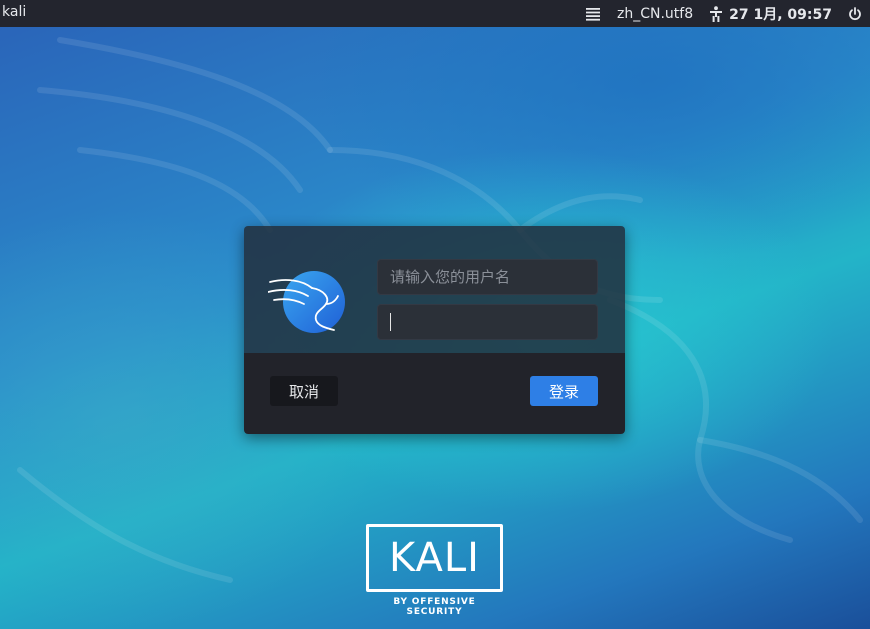 The image size is (870, 629). Describe the element at coordinates (655, 14) in the screenshot. I see `locale-selector: zh_CN.utf8` at that location.